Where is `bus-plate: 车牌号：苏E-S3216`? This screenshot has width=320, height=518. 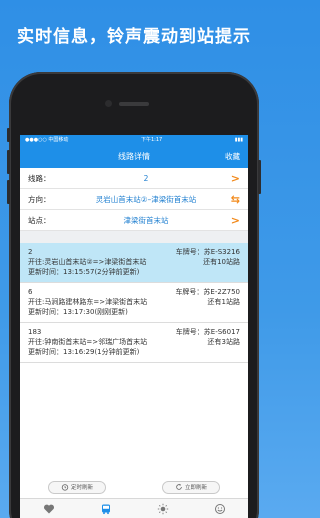
bus-plate: 车牌号：苏E-S3216 is located at coordinates (207, 252).